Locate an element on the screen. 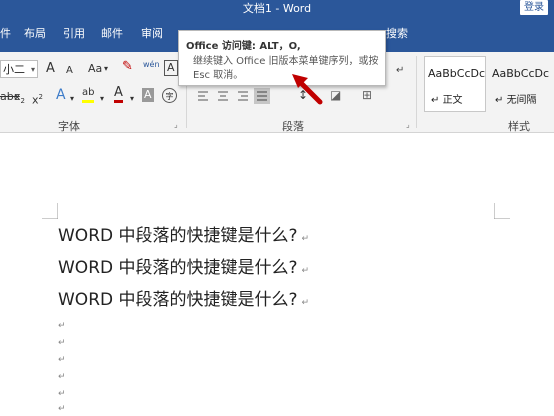  style-name-text: 无间隔 is located at coordinates (521, 100).